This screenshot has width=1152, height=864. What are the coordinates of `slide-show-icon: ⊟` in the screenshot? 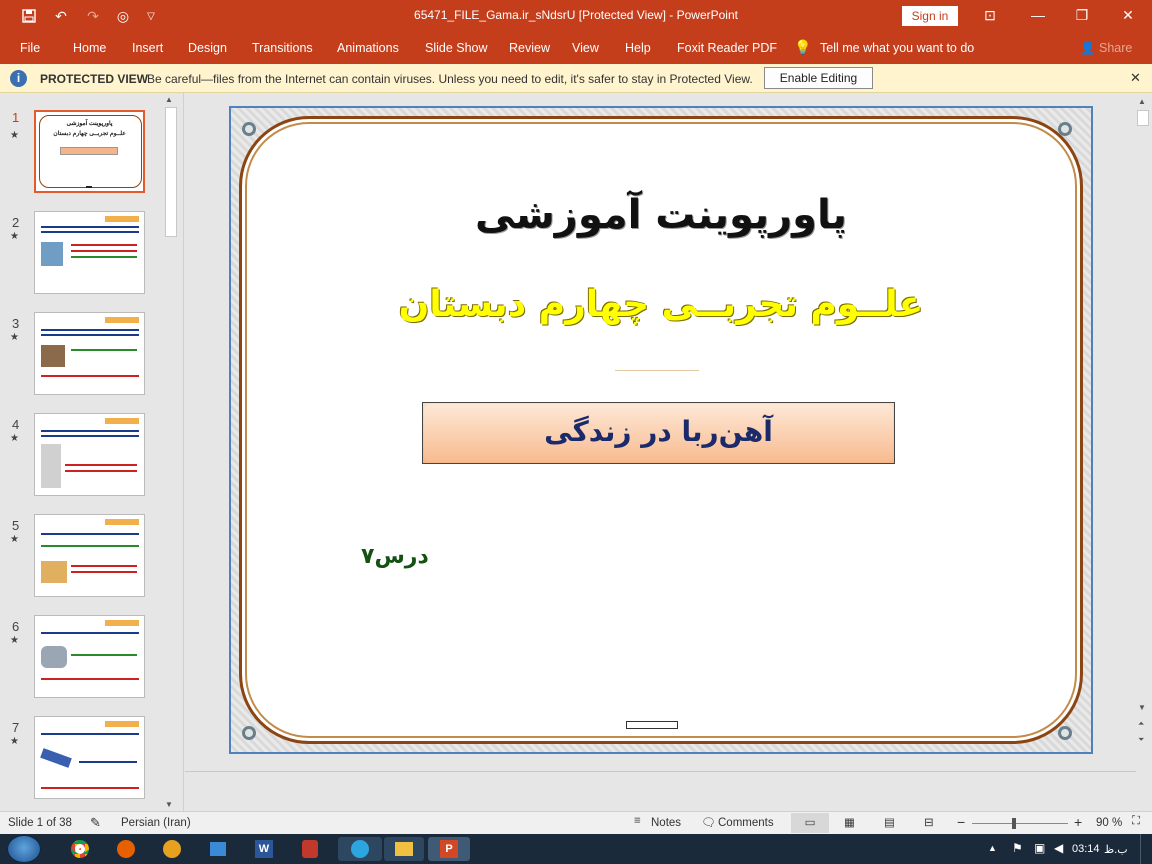 It's located at (929, 822).